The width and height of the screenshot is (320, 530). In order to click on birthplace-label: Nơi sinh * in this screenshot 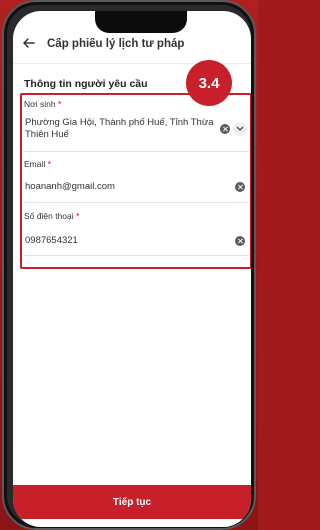, I will do `click(42, 104)`.